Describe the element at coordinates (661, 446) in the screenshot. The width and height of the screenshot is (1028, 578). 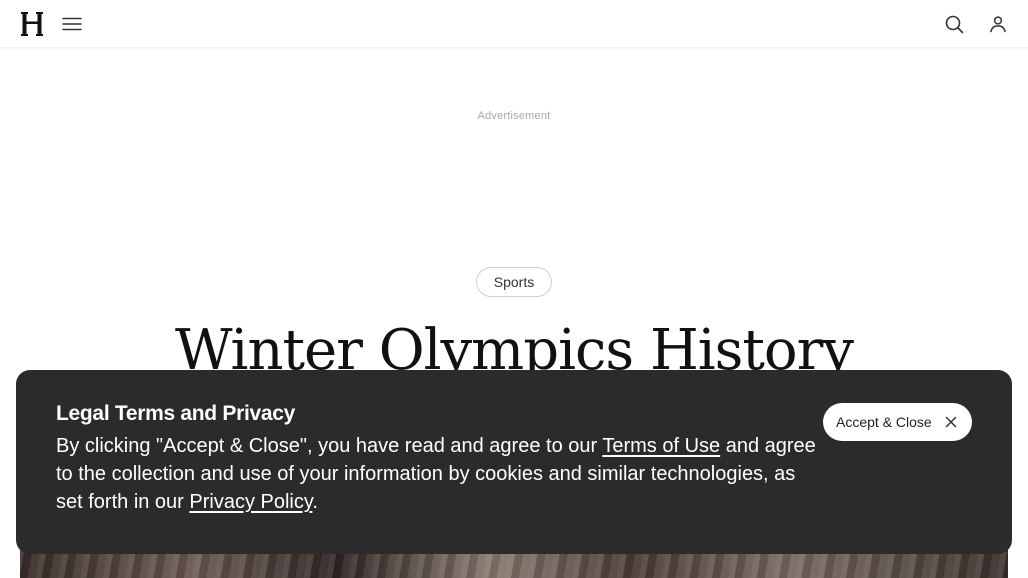
I see `terms-of-use-link: Terms of Use` at that location.